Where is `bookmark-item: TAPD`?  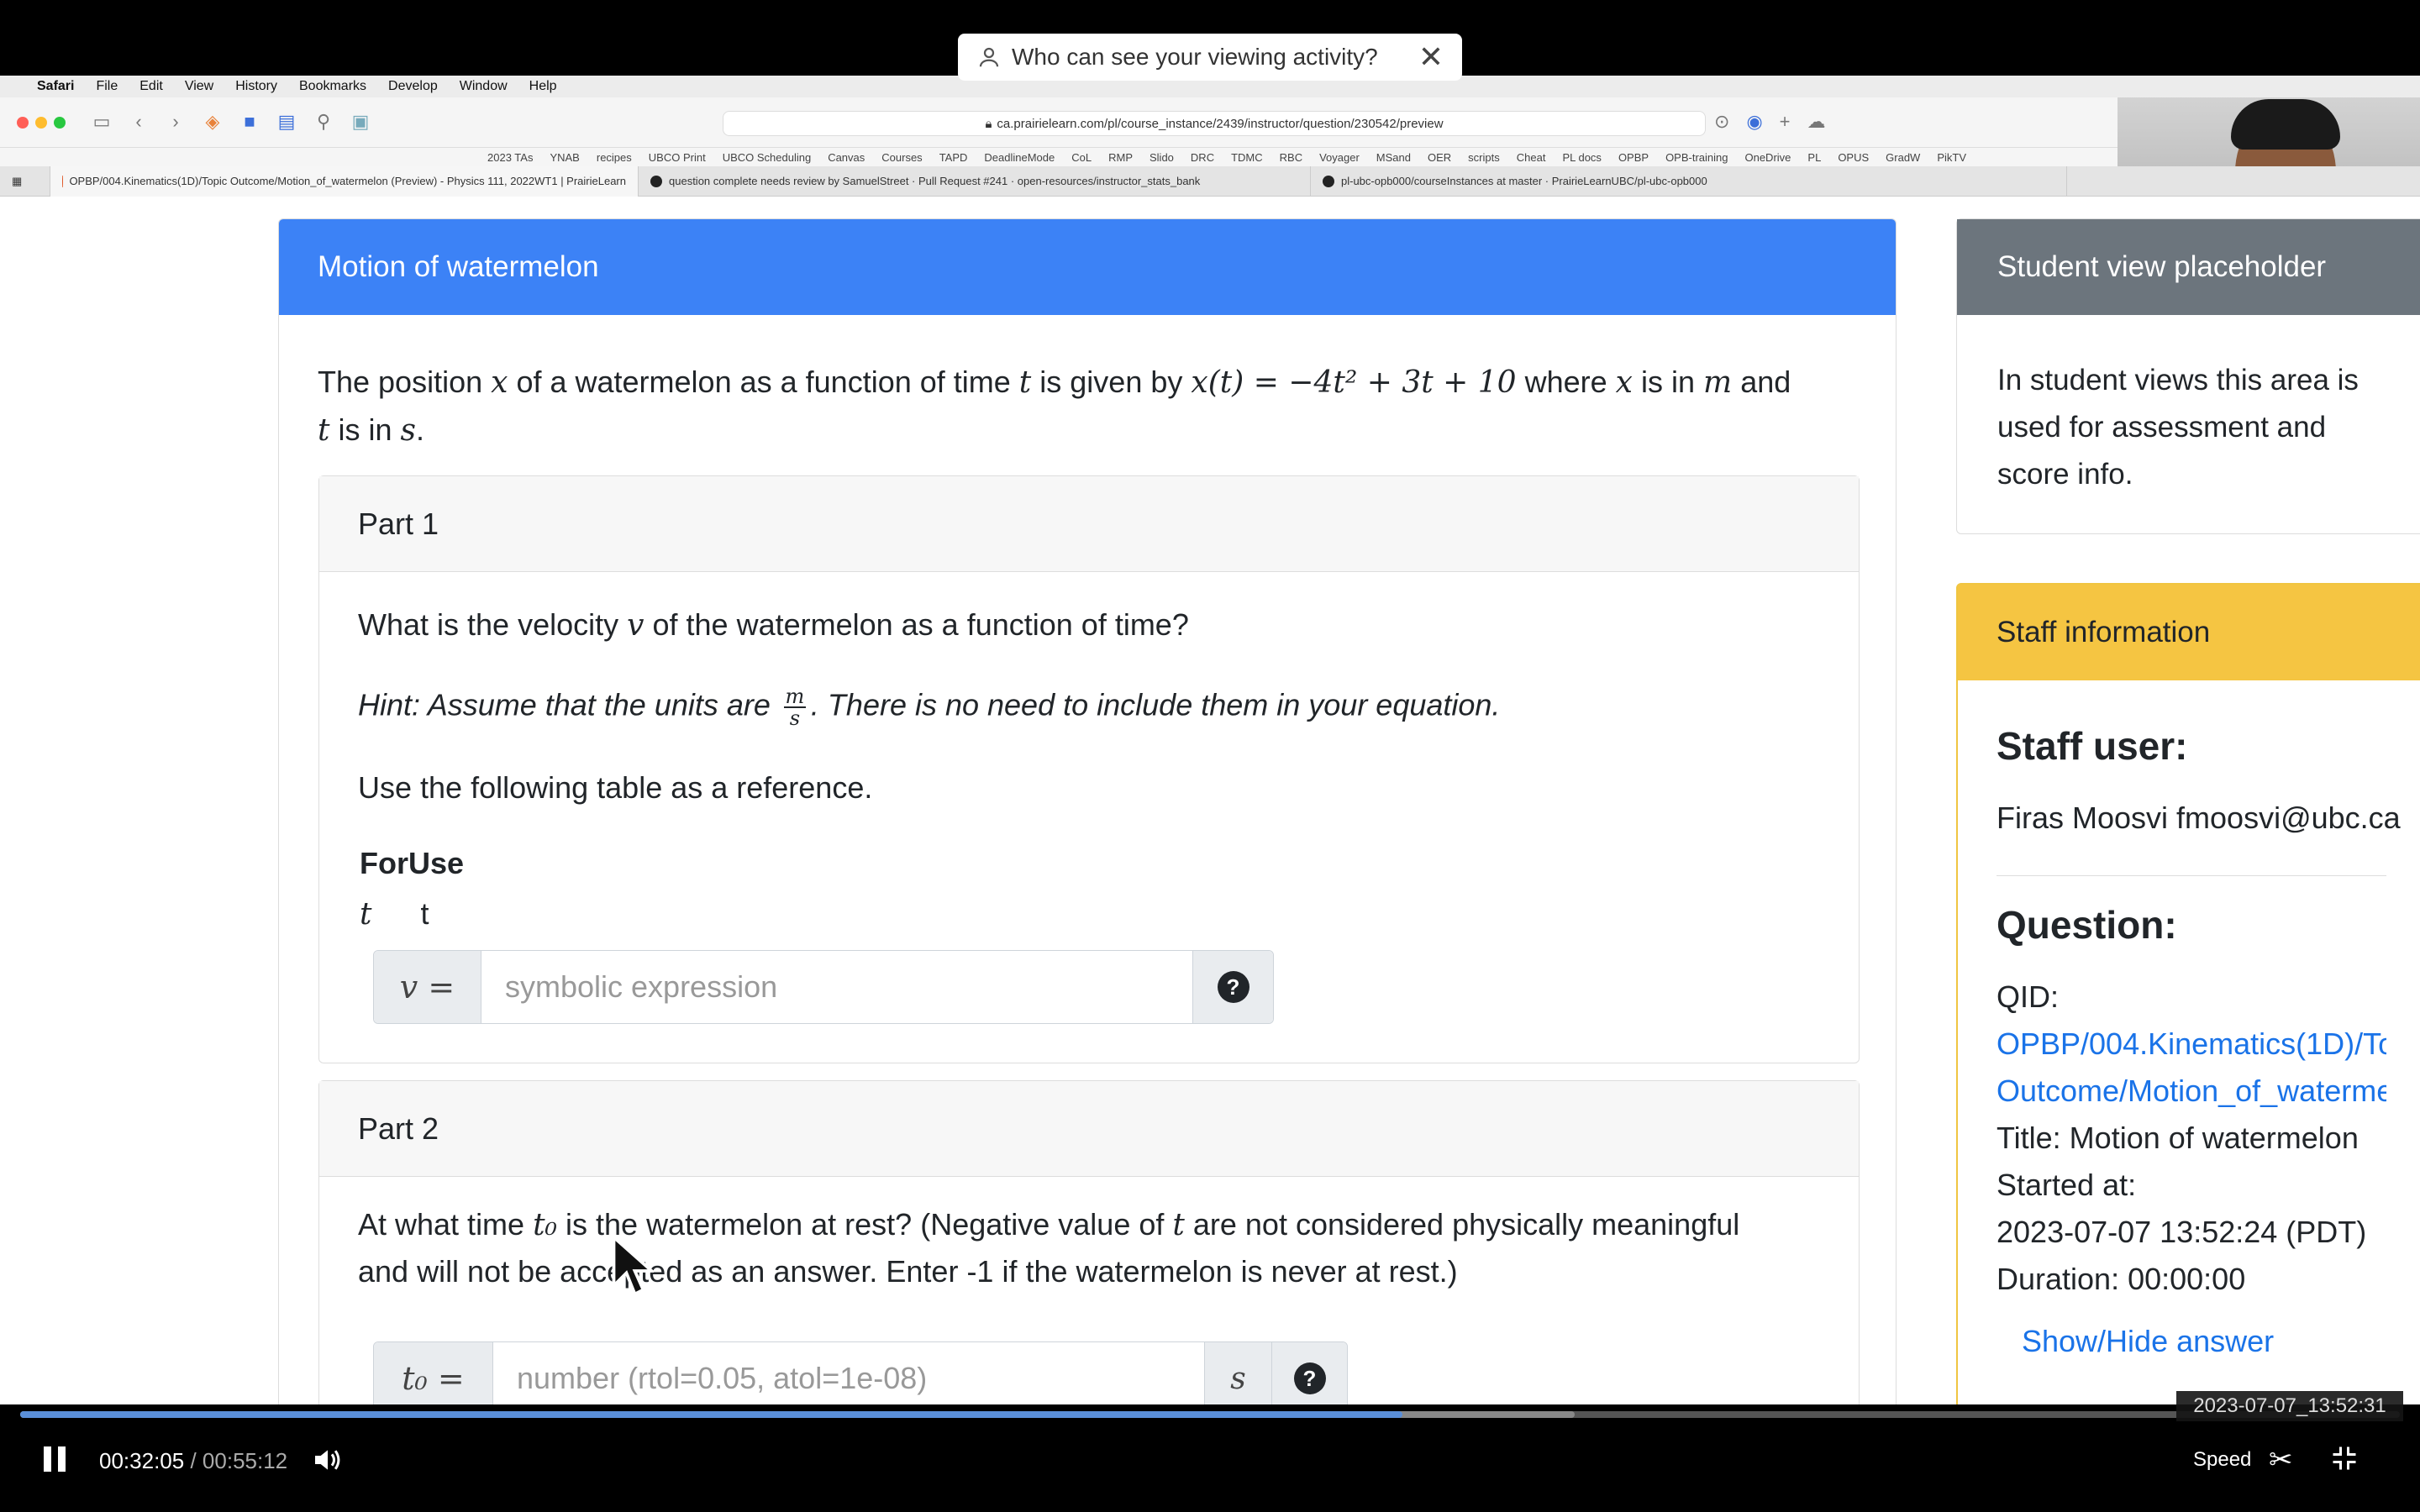 bookmark-item: TAPD is located at coordinates (954, 157).